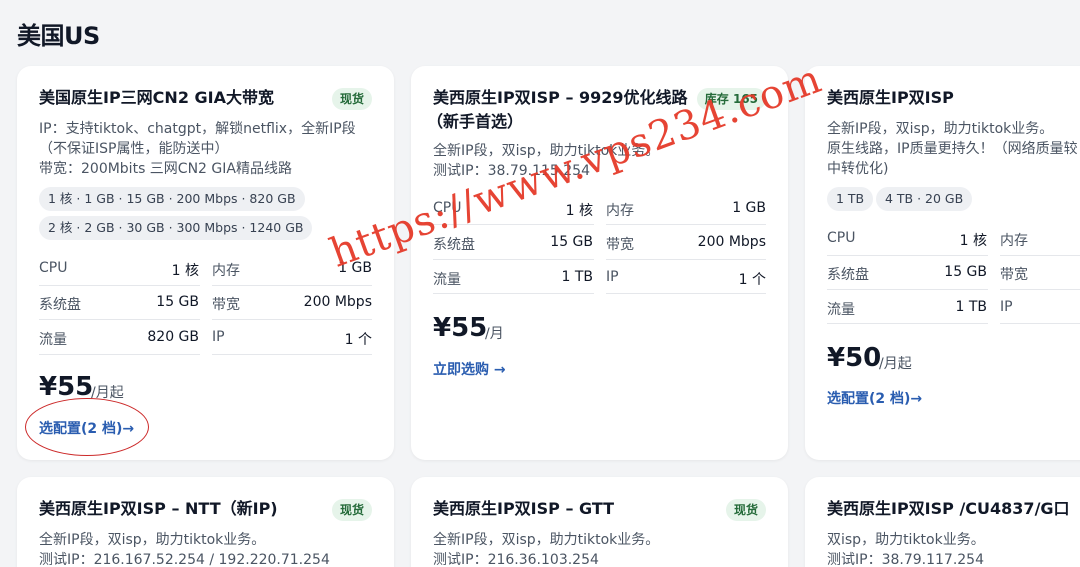 This screenshot has height=567, width=1080. Describe the element at coordinates (165, 169) in the screenshot. I see `card-desc-line: 带宽：200Mbits 三网CN2 GIA精品线路` at that location.